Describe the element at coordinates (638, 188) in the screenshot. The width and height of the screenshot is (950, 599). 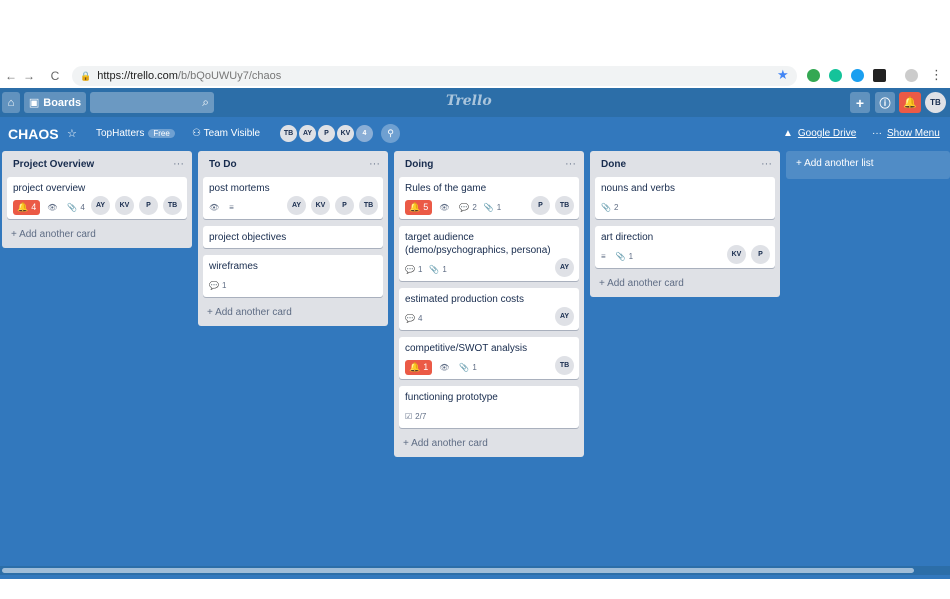
I see `card-title: nouns and verbs` at that location.